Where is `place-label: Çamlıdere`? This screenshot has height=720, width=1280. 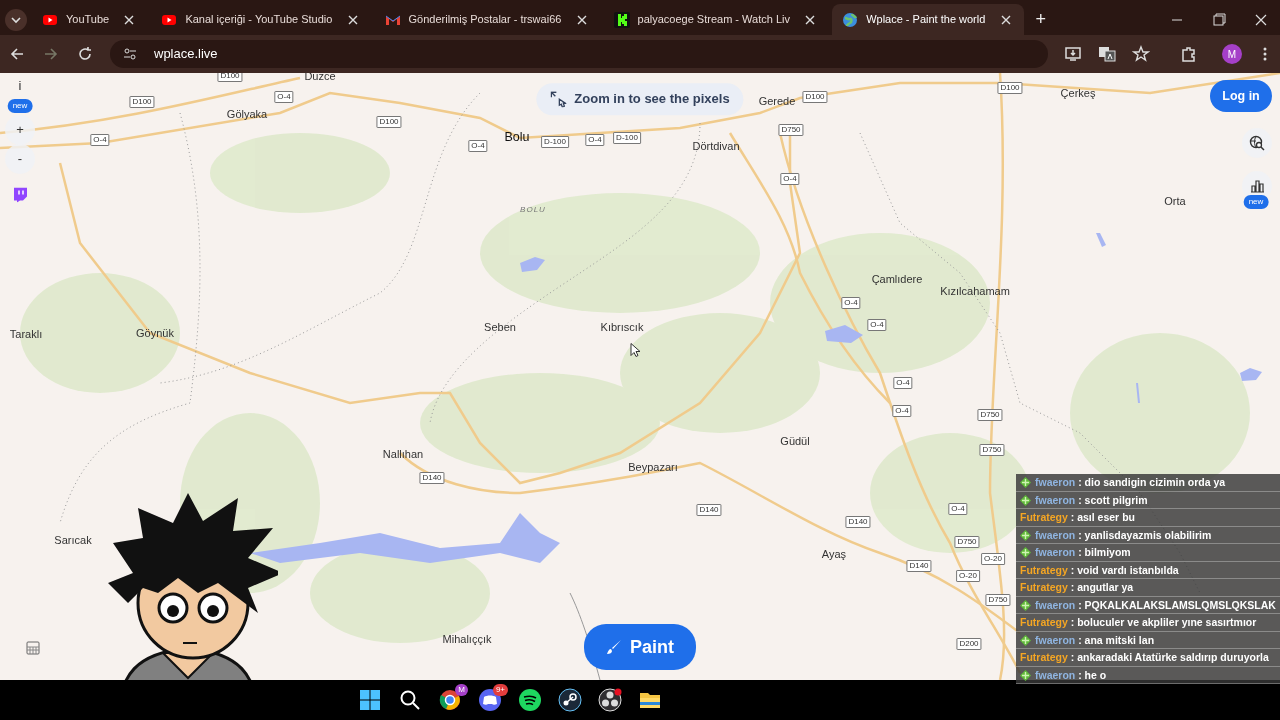 place-label: Çamlıdere is located at coordinates (897, 279).